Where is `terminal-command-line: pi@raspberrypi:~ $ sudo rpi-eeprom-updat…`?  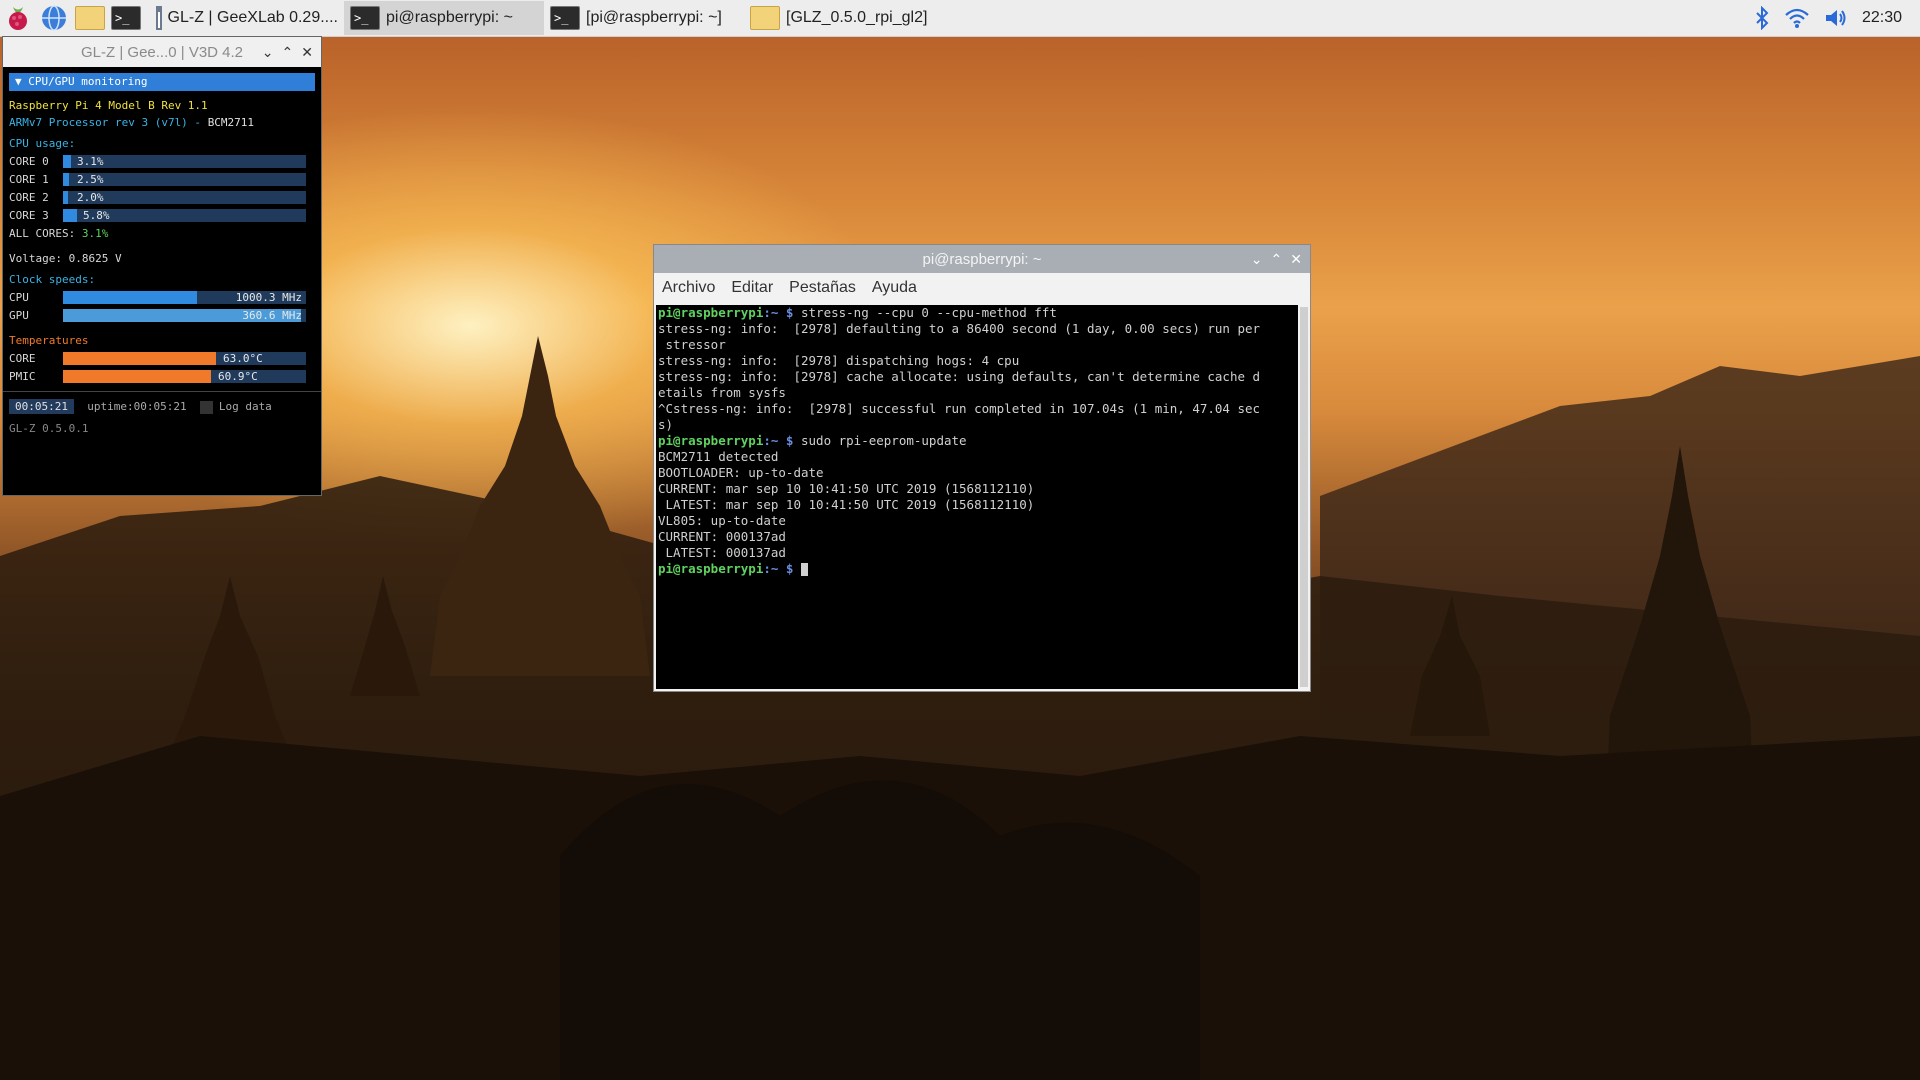
terminal-command-line: pi@raspberrypi:~ $ sudo rpi-eeprom-updat… is located at coordinates (977, 441).